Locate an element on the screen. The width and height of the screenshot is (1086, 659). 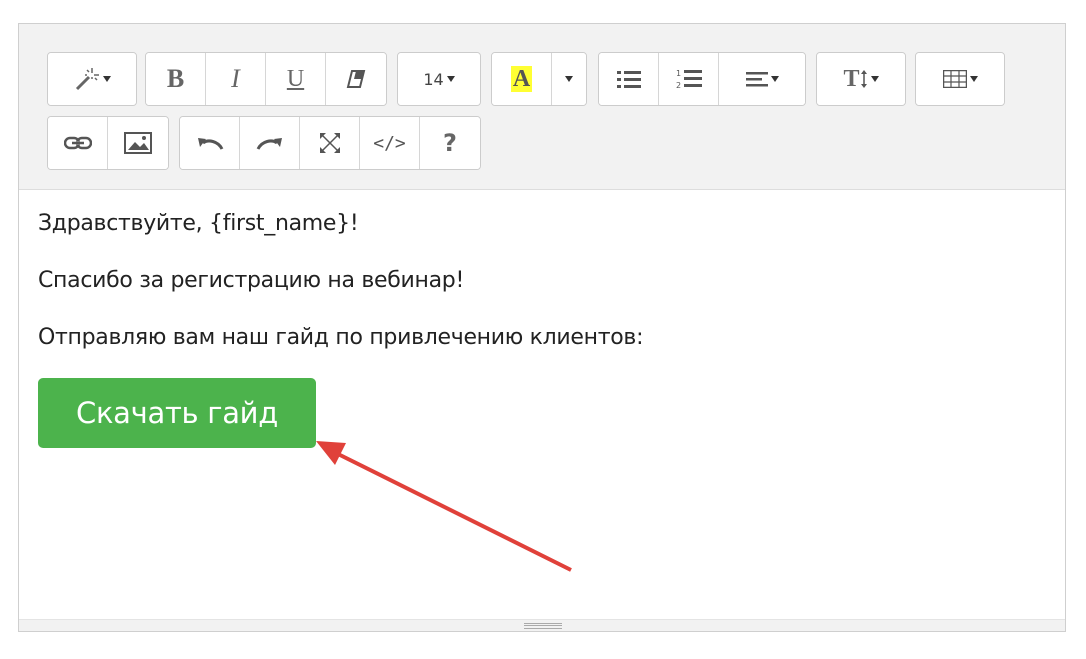
font-size-dropdown: 14 is located at coordinates (439, 79).